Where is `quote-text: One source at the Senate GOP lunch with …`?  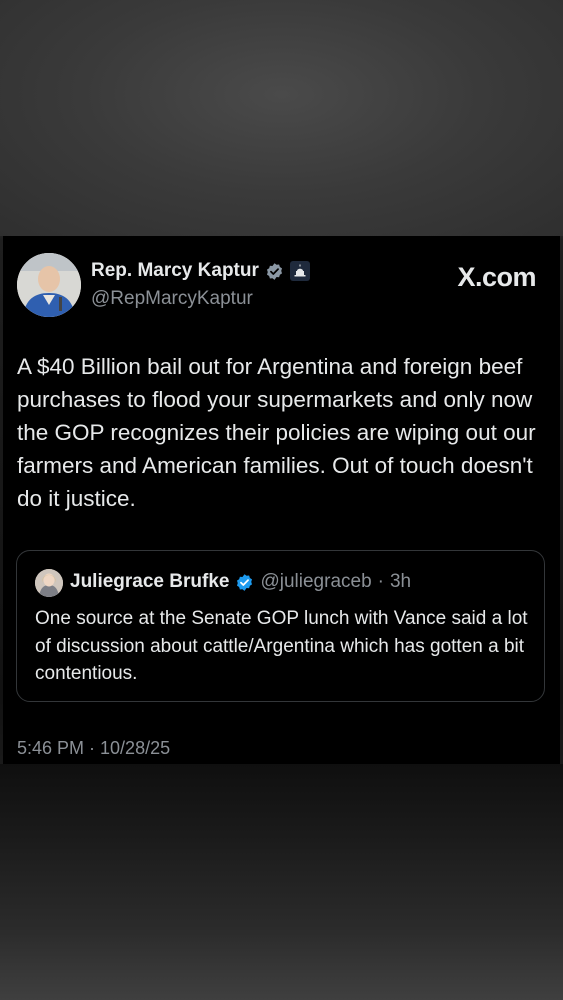
quote-text: One source at the Senate GOP lunch with … is located at coordinates (281, 646).